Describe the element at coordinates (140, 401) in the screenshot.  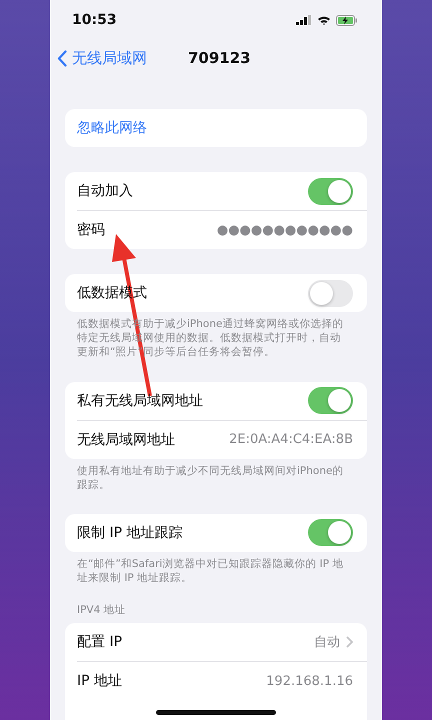
I see `row-label: 私有无线局域网地址` at that location.